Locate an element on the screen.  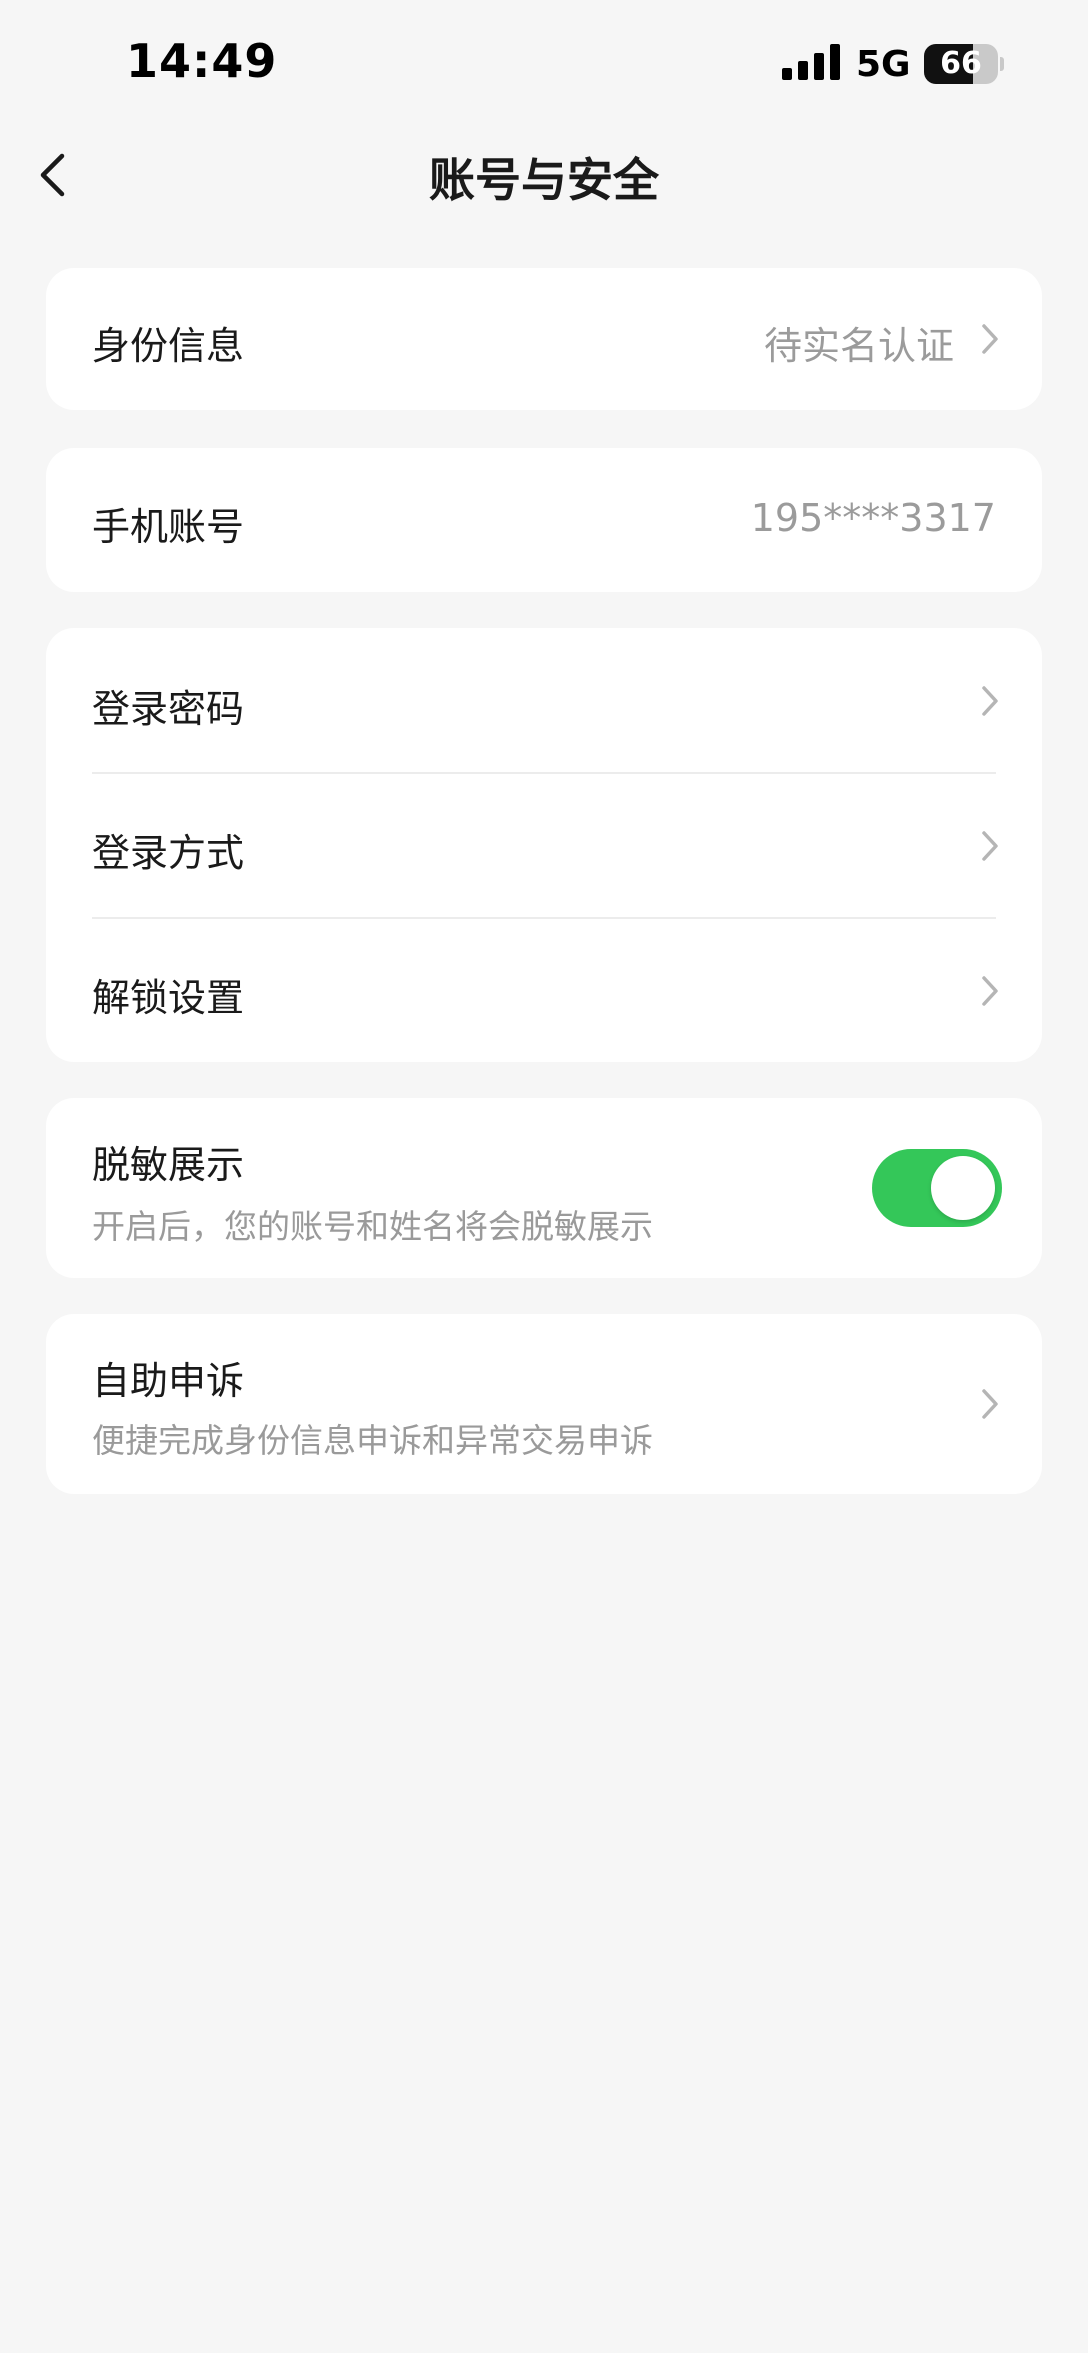
phone-account-label: 手机账号 is located at coordinates (168, 527).